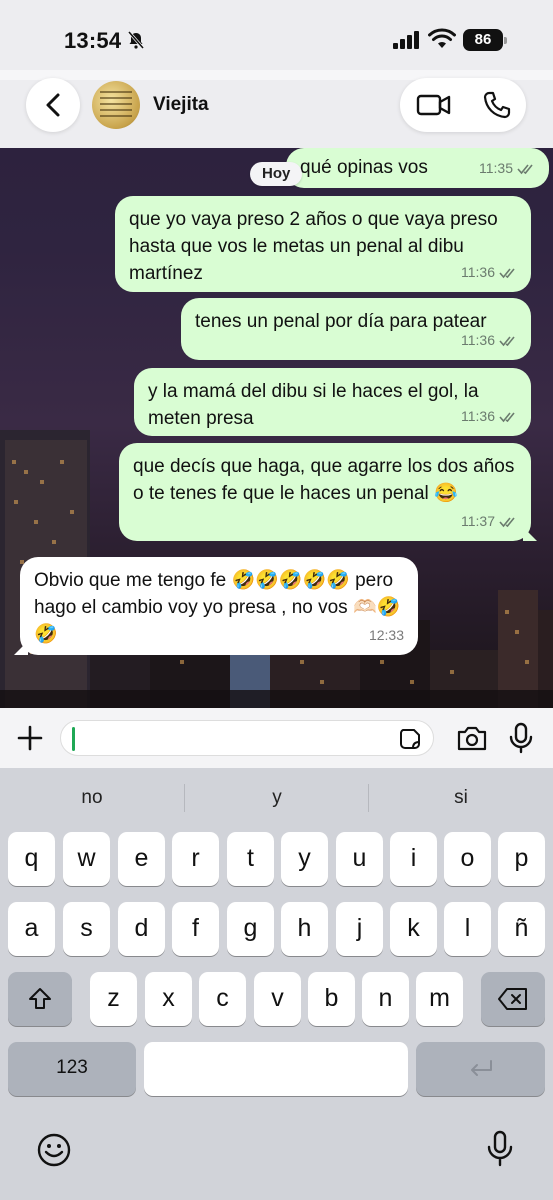 This screenshot has height=1200, width=553. What do you see at coordinates (141, 929) in the screenshot?
I see `key-d: d` at bounding box center [141, 929].